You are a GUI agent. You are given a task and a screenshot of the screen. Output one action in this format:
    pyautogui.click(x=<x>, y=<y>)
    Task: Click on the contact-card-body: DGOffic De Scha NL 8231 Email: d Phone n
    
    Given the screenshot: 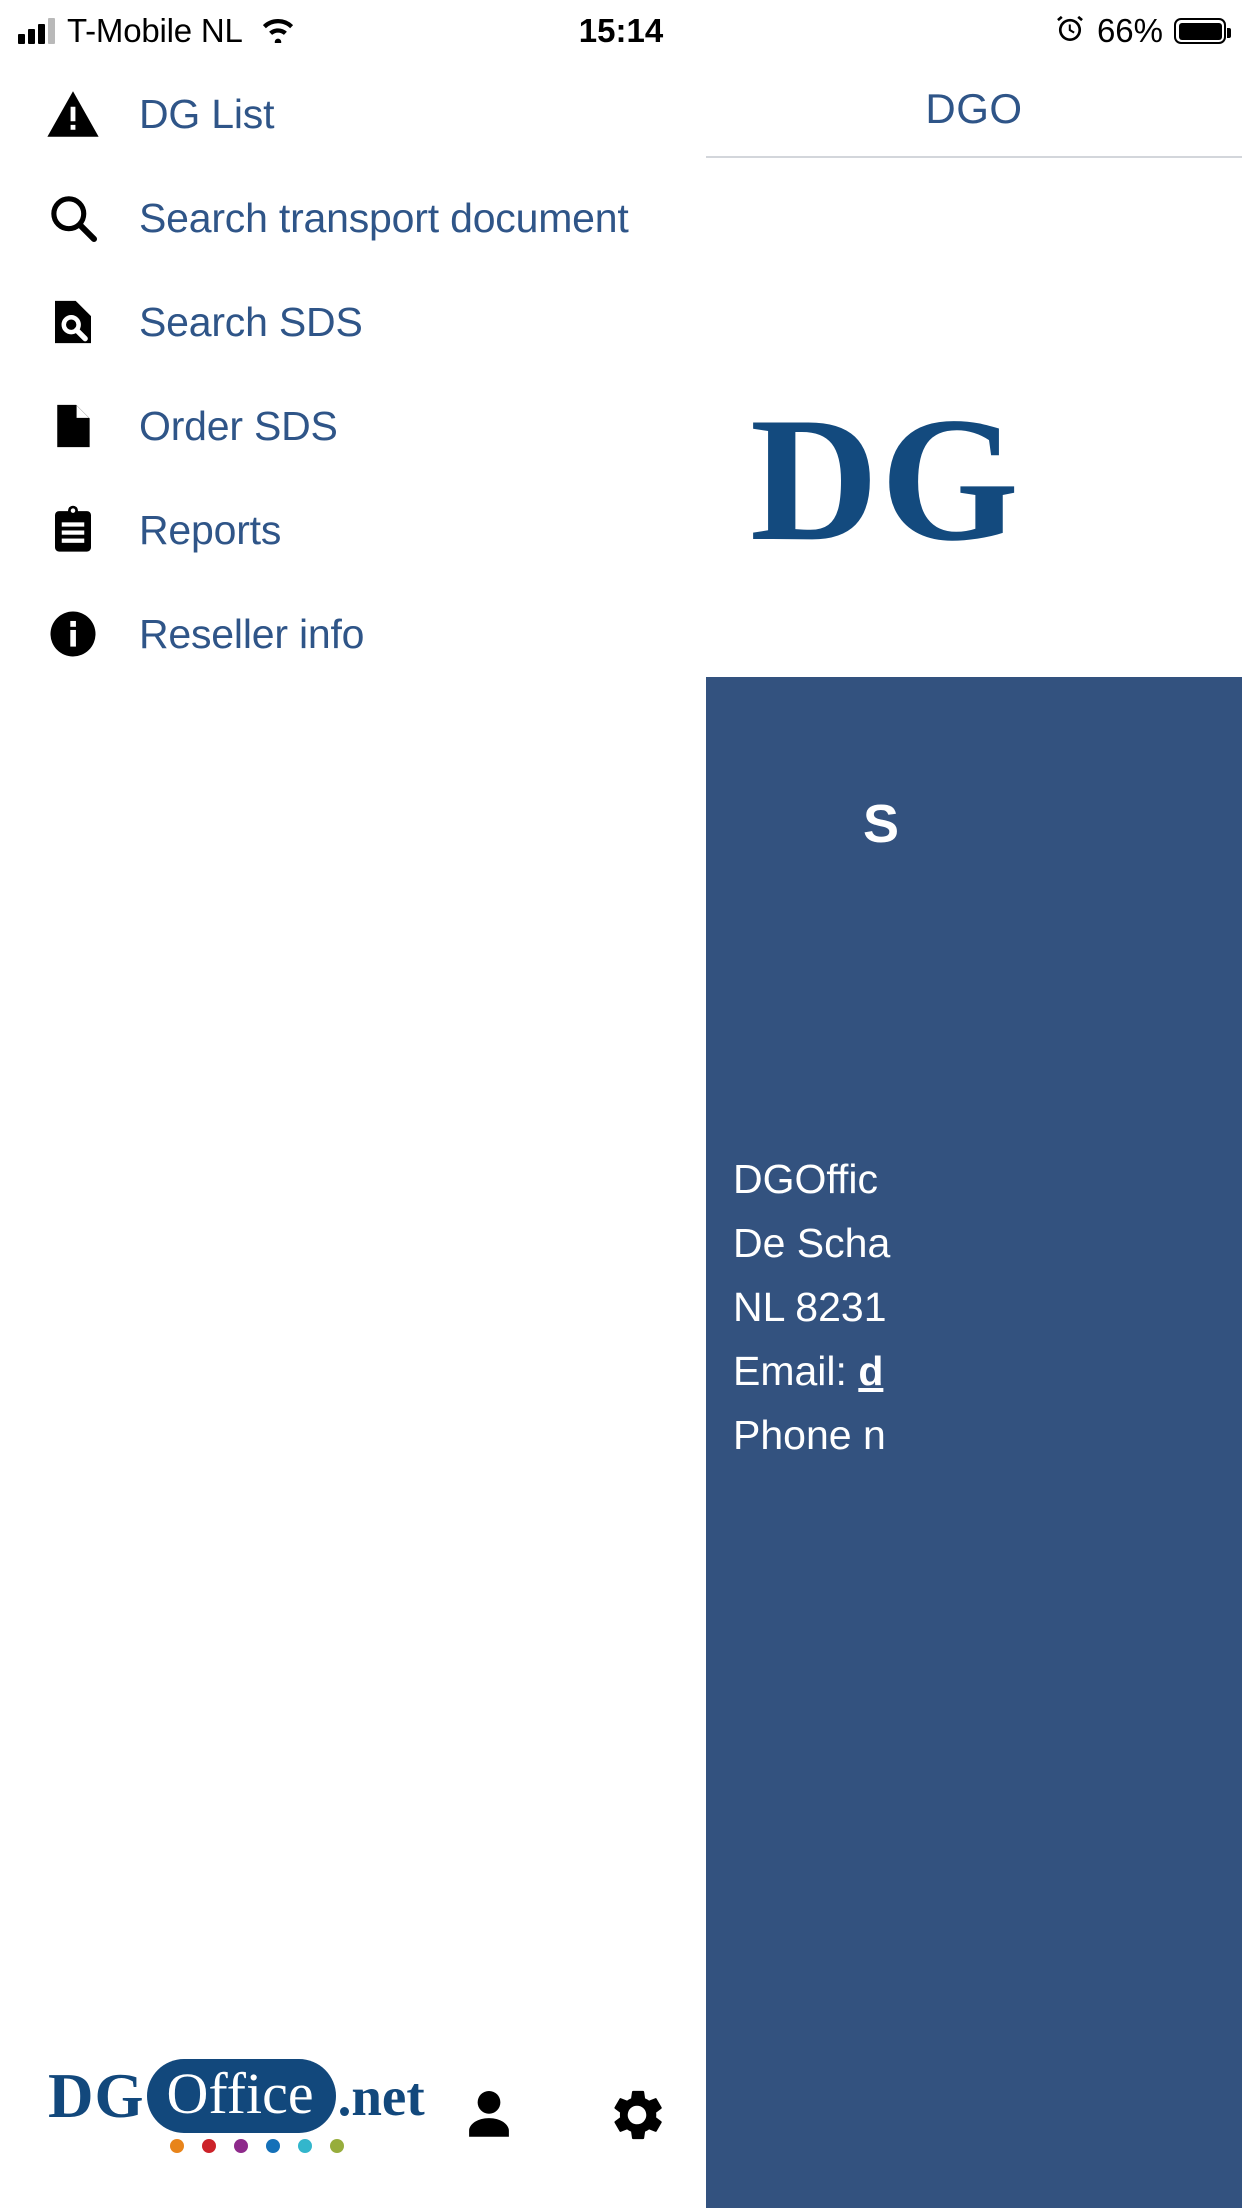 What is the action you would take?
    pyautogui.click(x=987, y=1307)
    